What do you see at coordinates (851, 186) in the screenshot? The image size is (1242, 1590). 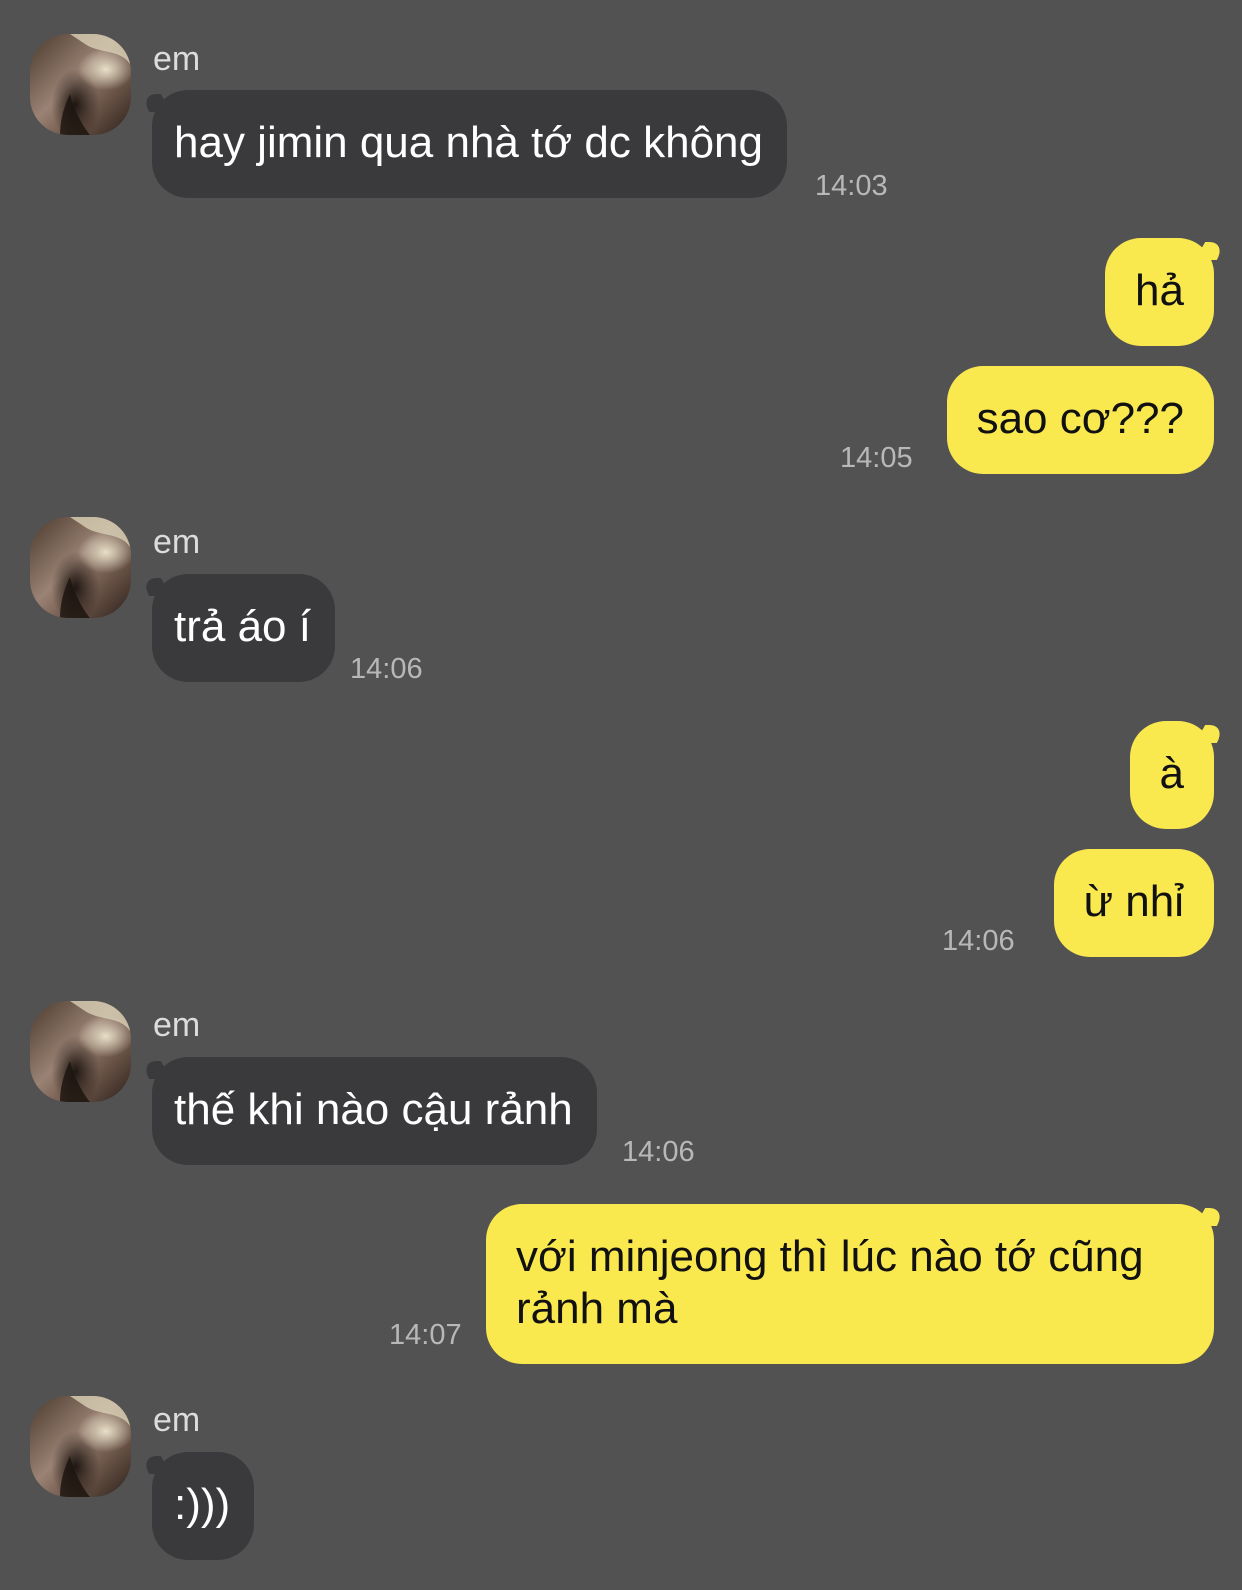 I see `message-timestamp: 14:03` at bounding box center [851, 186].